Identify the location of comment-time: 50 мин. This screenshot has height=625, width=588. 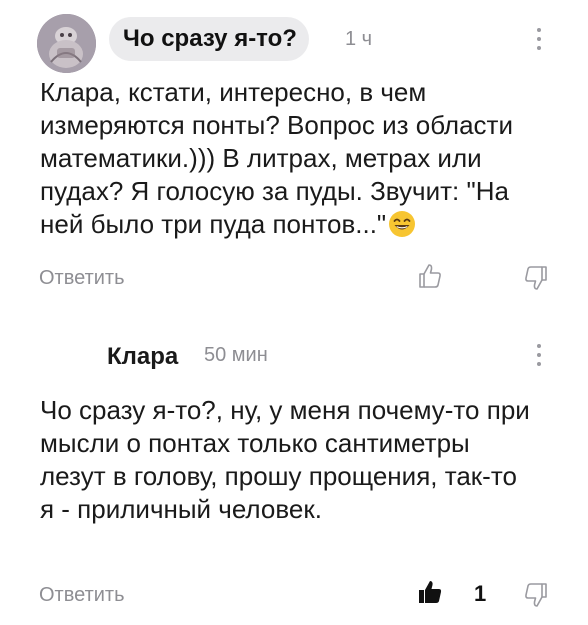
(236, 355).